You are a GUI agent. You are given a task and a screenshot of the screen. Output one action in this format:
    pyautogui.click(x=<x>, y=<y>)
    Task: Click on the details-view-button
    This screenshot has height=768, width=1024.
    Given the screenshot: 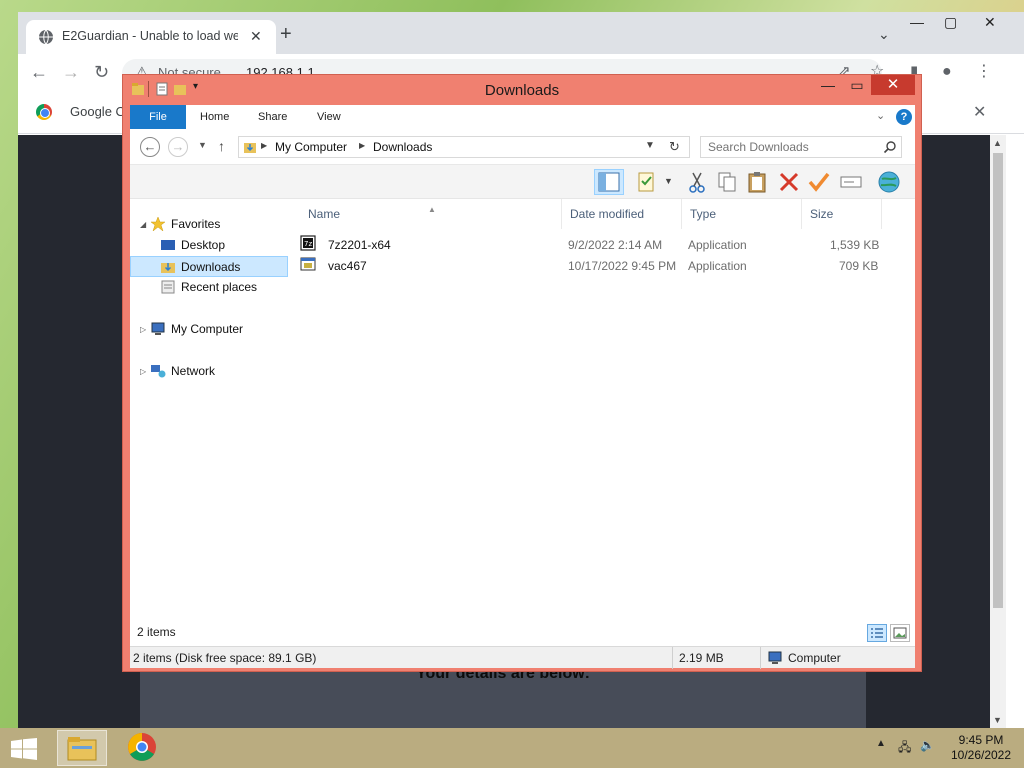 What is the action you would take?
    pyautogui.click(x=877, y=633)
    